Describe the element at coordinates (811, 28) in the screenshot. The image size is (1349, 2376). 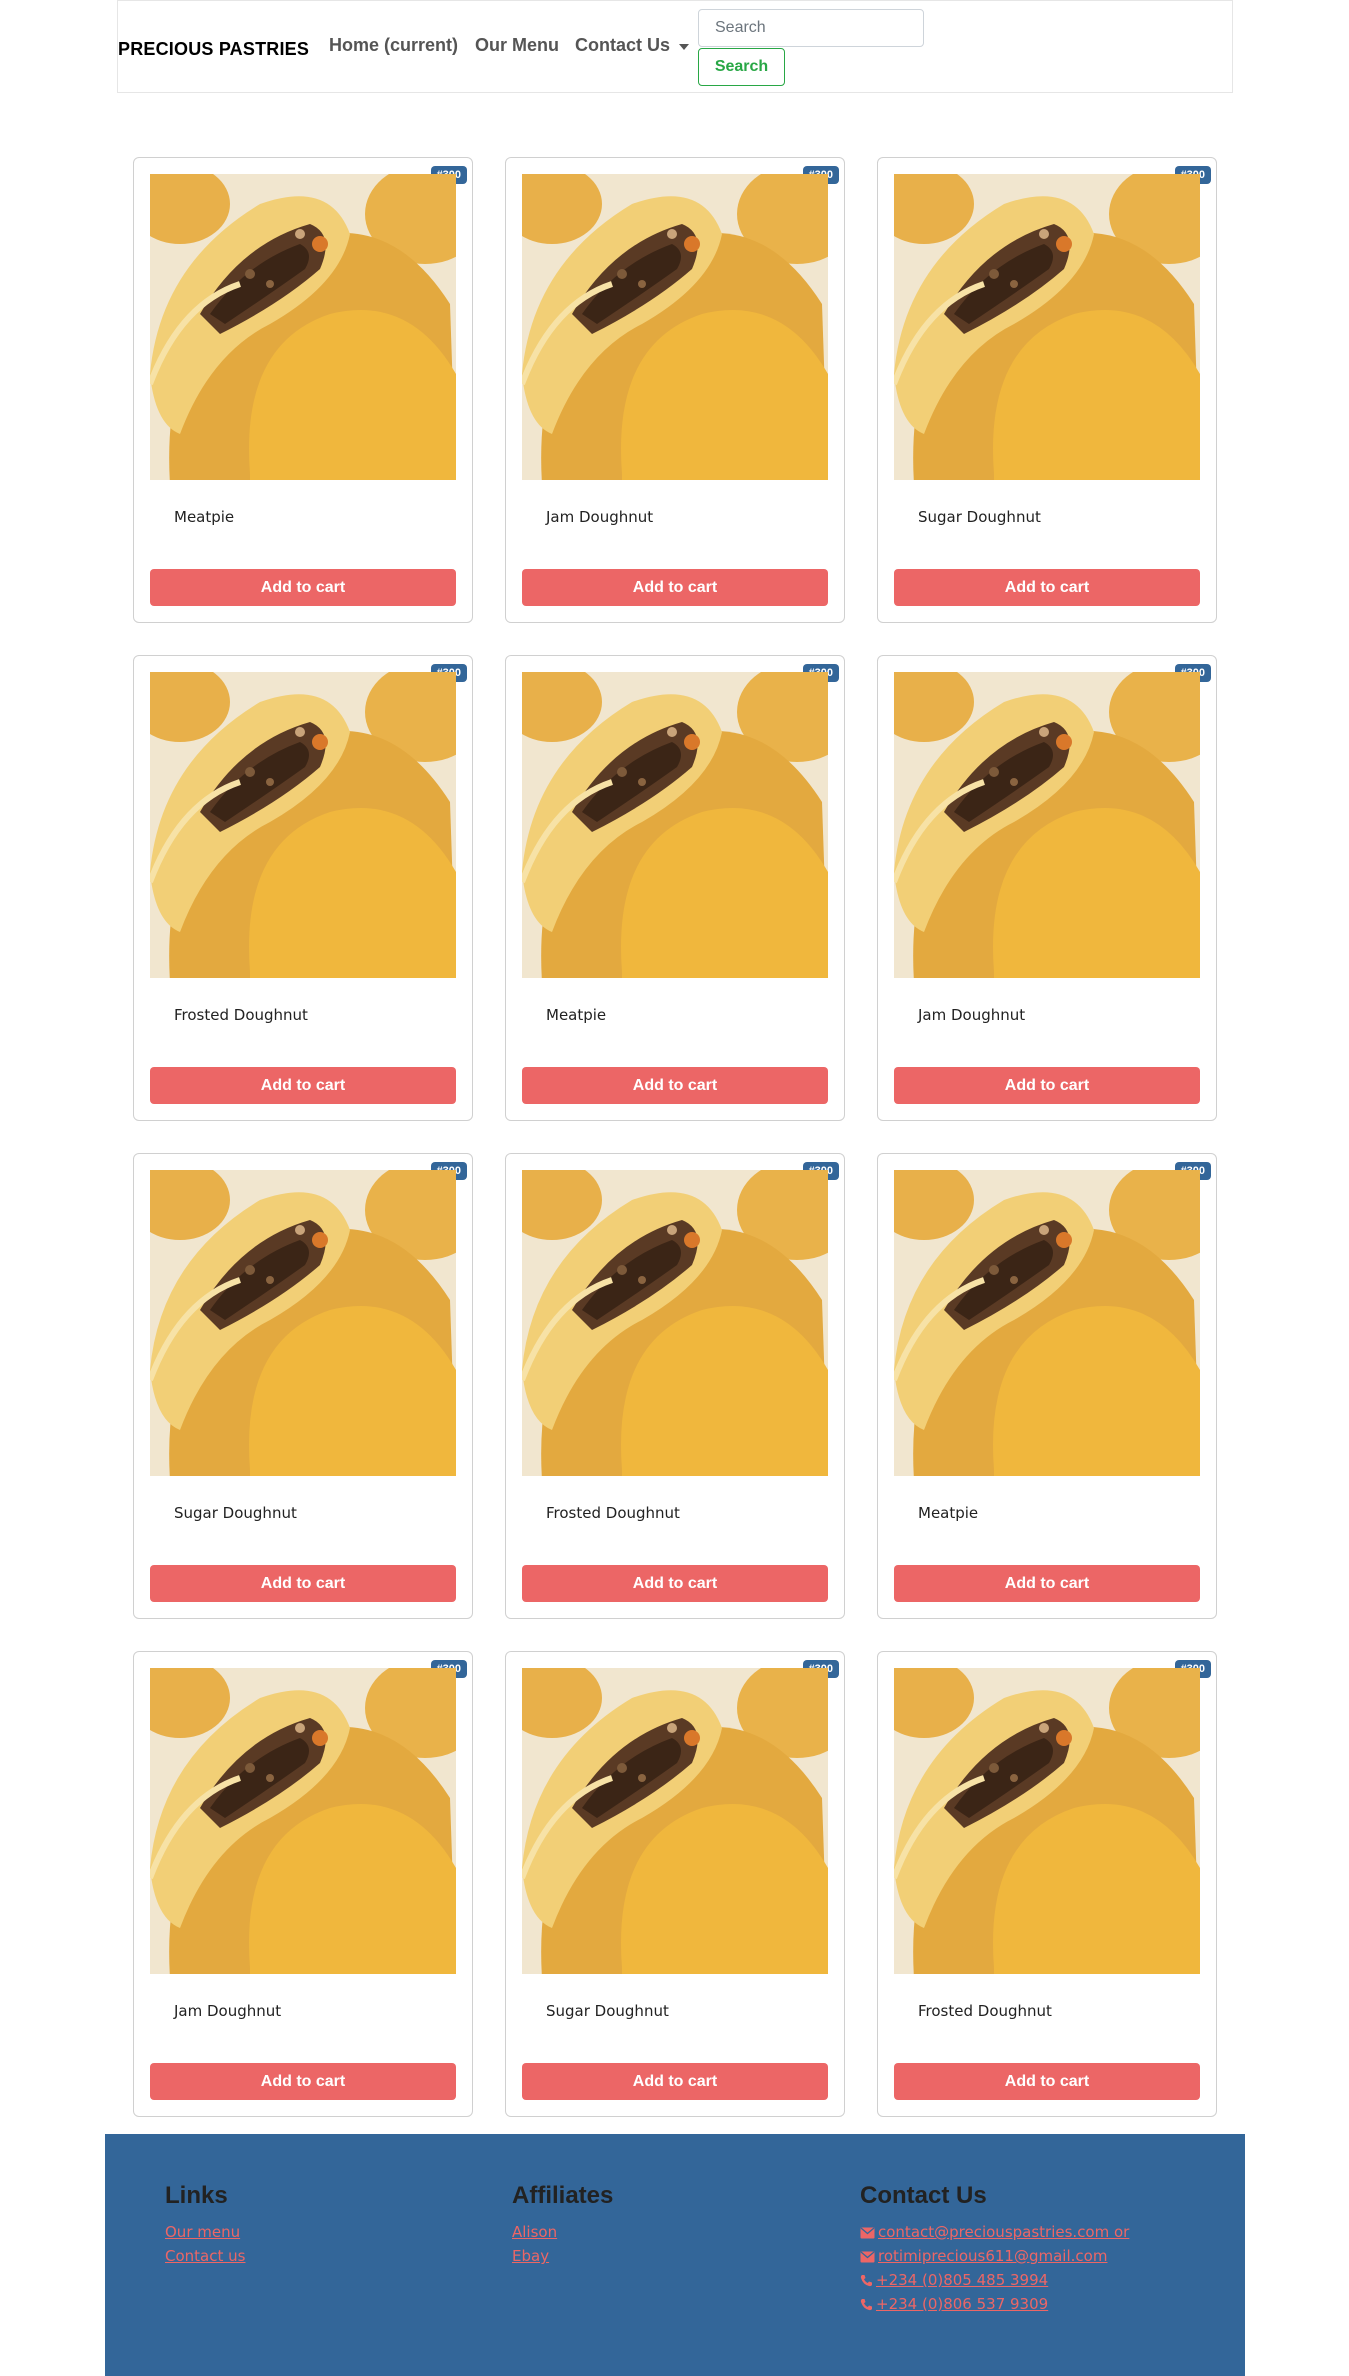
I see `search-input` at that location.